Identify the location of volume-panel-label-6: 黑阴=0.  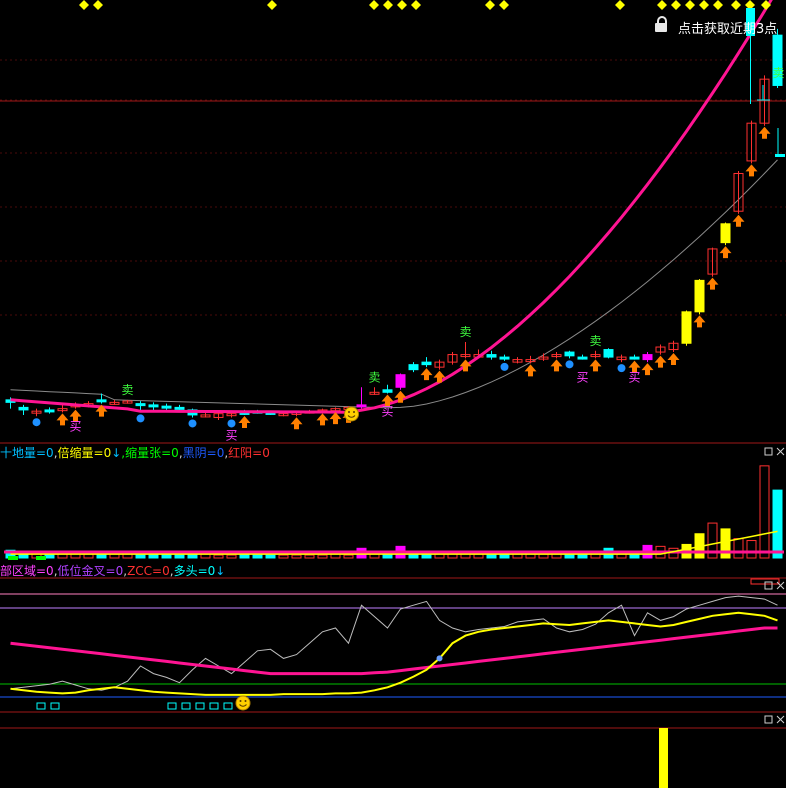
(204, 453).